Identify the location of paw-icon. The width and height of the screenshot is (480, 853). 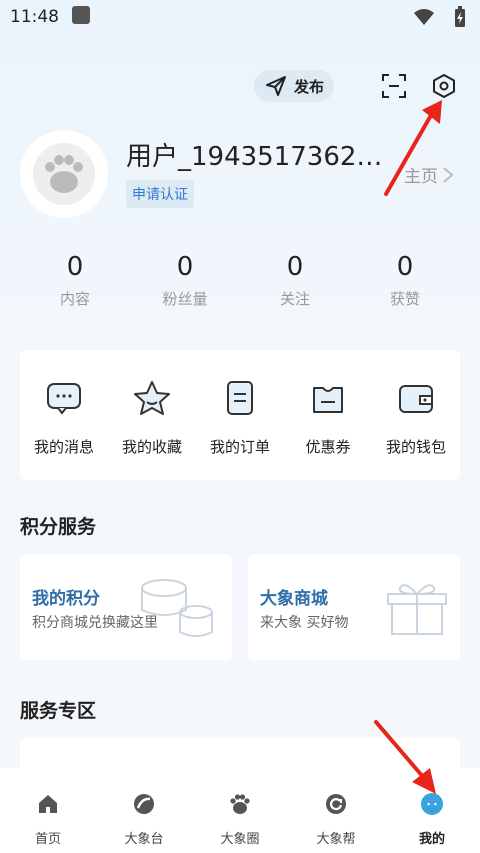
(240, 804).